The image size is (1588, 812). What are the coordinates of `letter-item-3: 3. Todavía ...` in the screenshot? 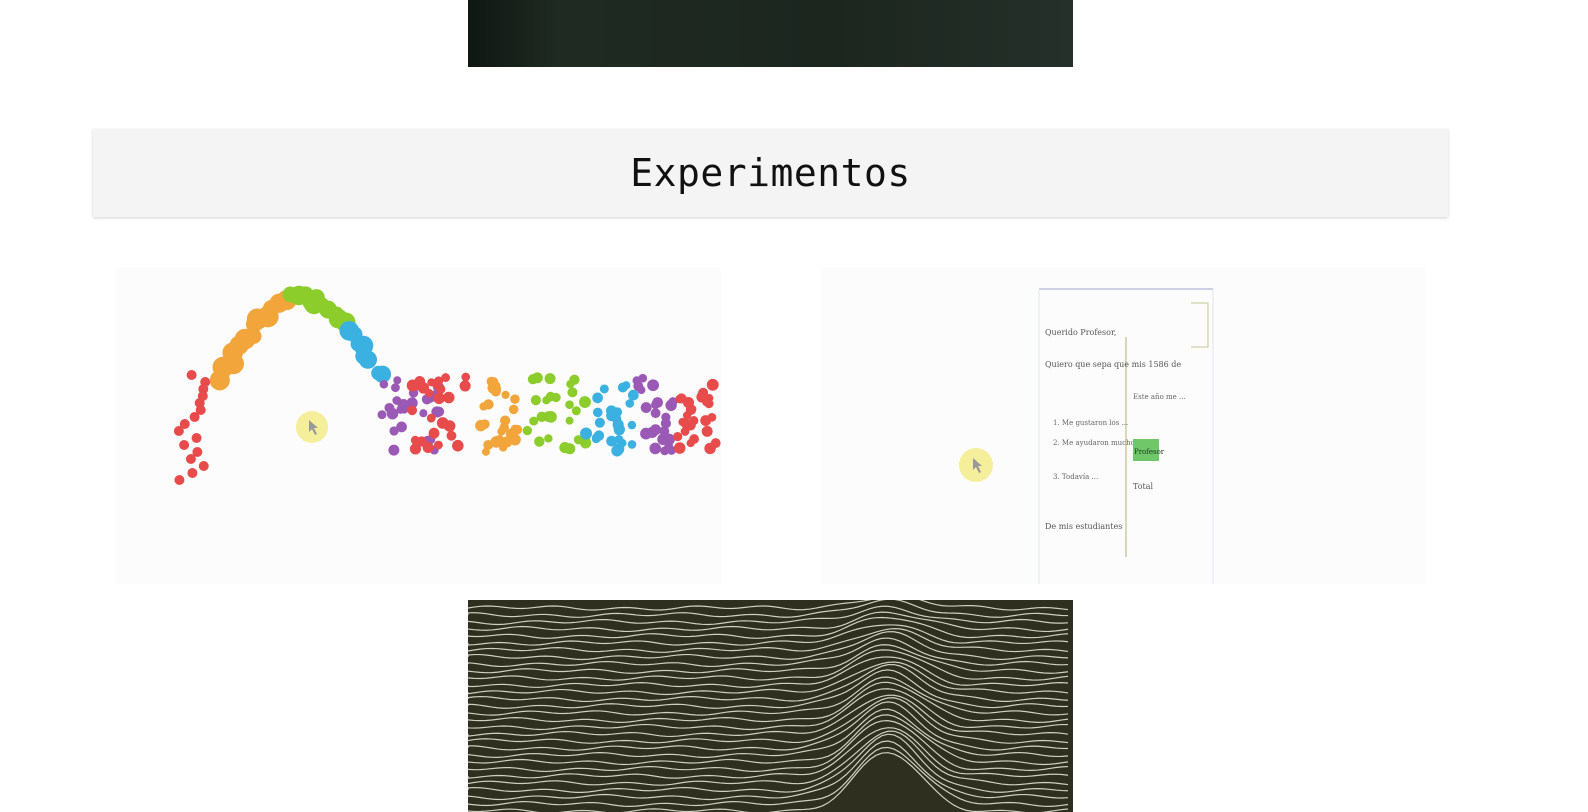 It's located at (1075, 477).